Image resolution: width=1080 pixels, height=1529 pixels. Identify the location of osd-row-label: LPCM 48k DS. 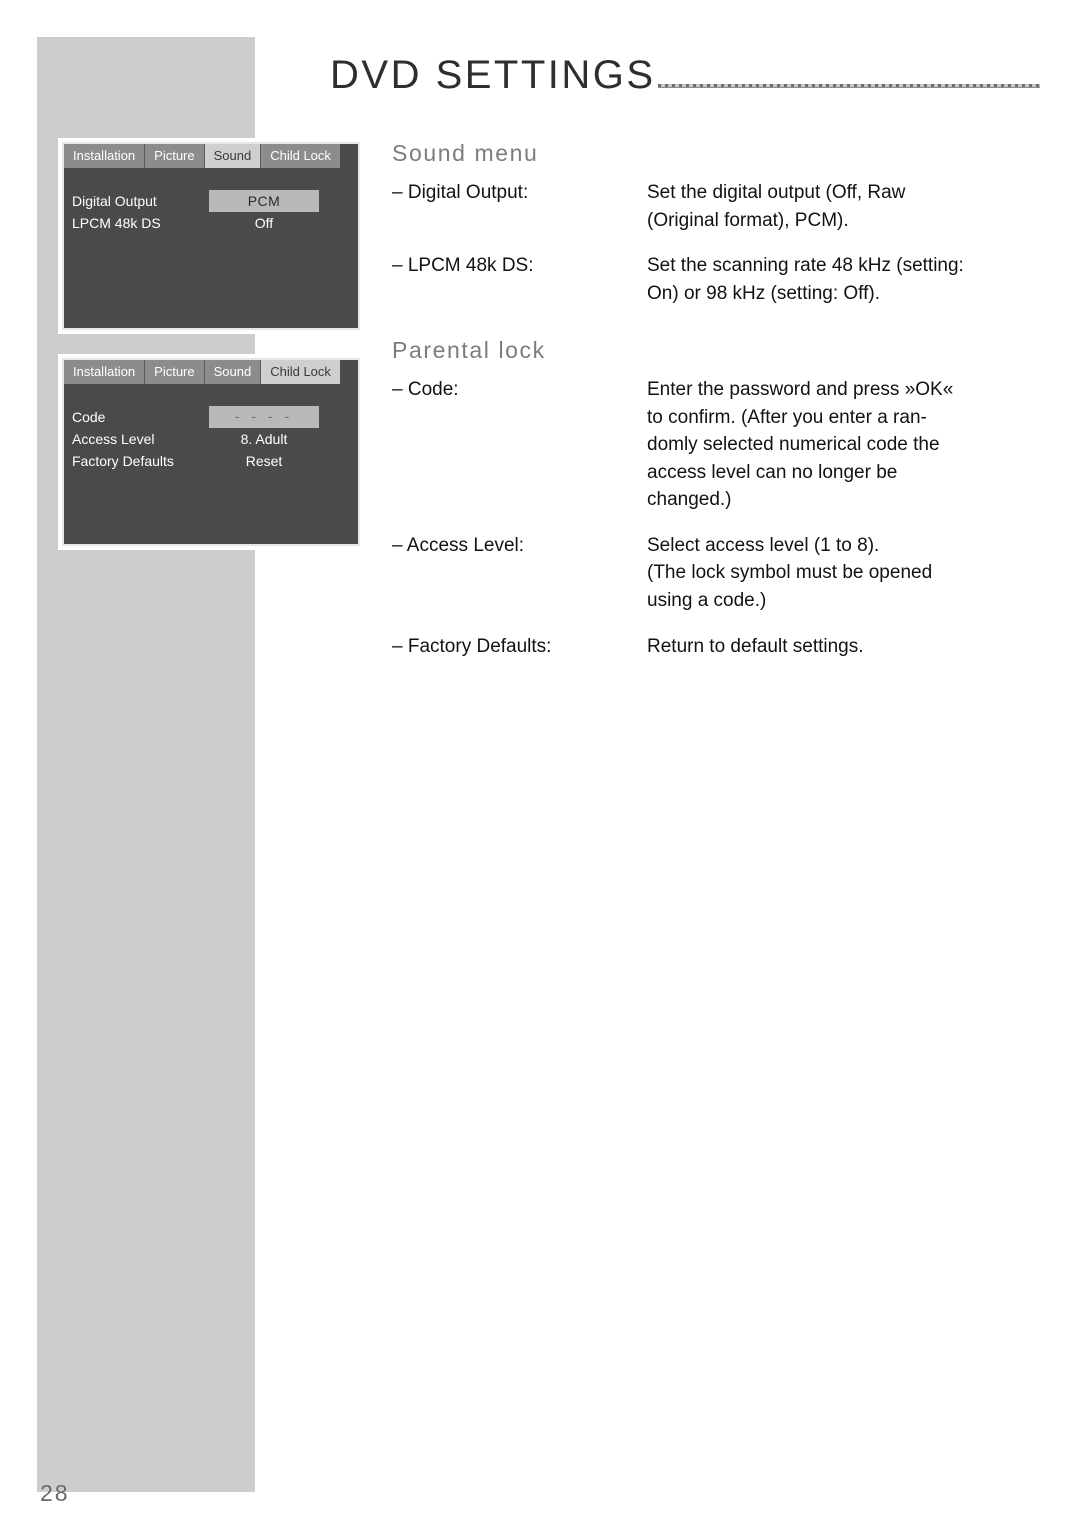
(116, 223).